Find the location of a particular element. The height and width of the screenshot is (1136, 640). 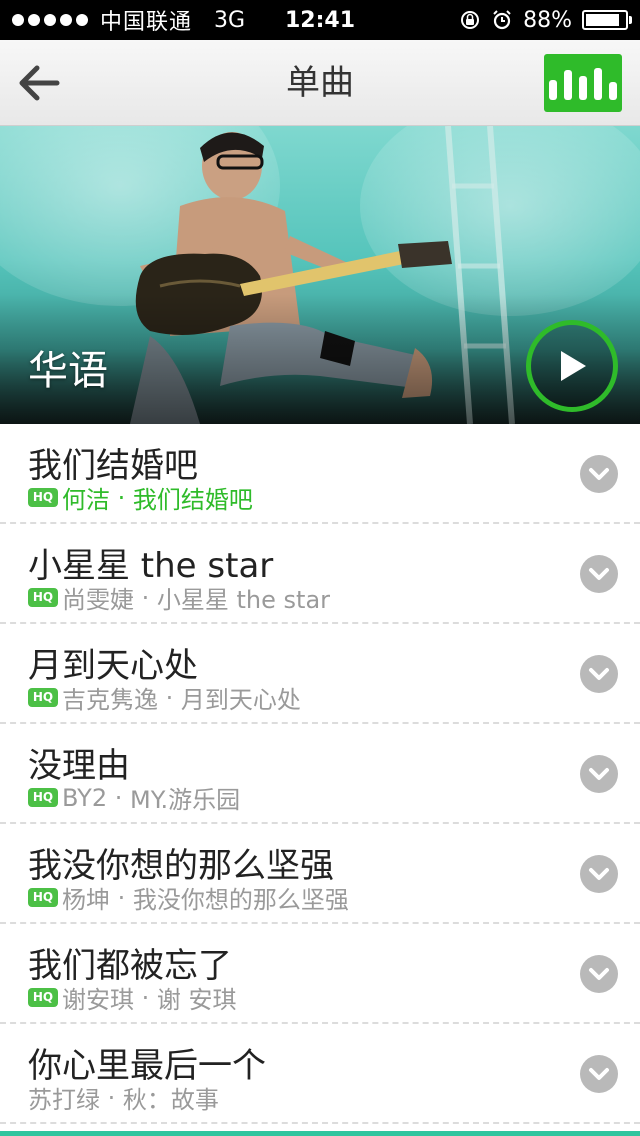

song-subtitle: HQ 吉克隽逸 · 月到天心处 is located at coordinates (164, 697).